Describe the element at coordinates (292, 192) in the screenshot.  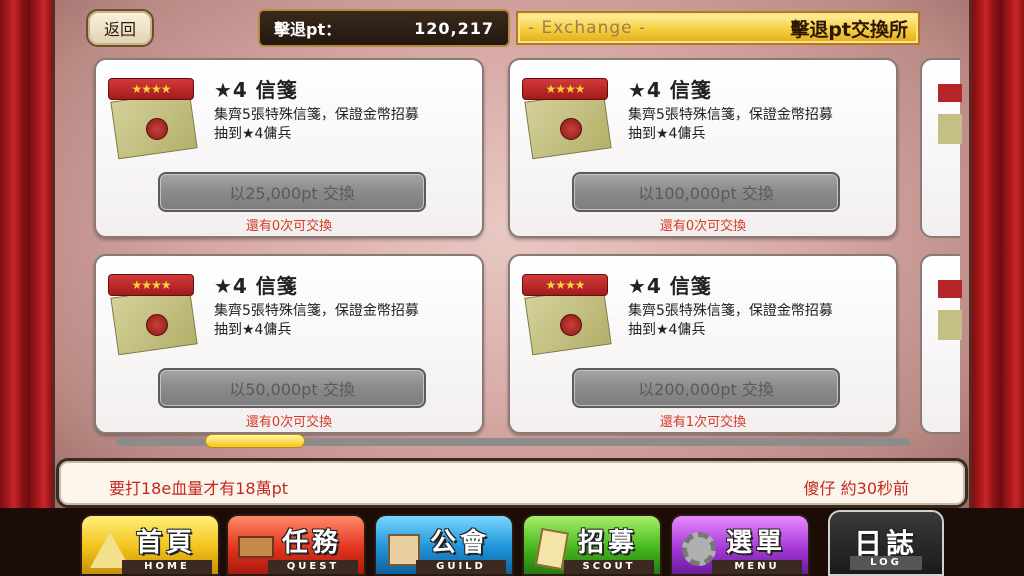
I see `exchange-button: 以25,000pt 交換` at that location.